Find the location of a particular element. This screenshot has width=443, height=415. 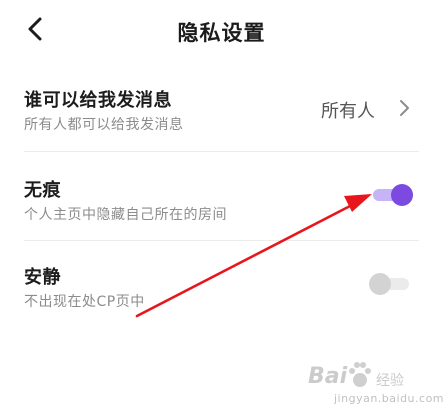

page-title: 隐私设置 is located at coordinates (221, 33).